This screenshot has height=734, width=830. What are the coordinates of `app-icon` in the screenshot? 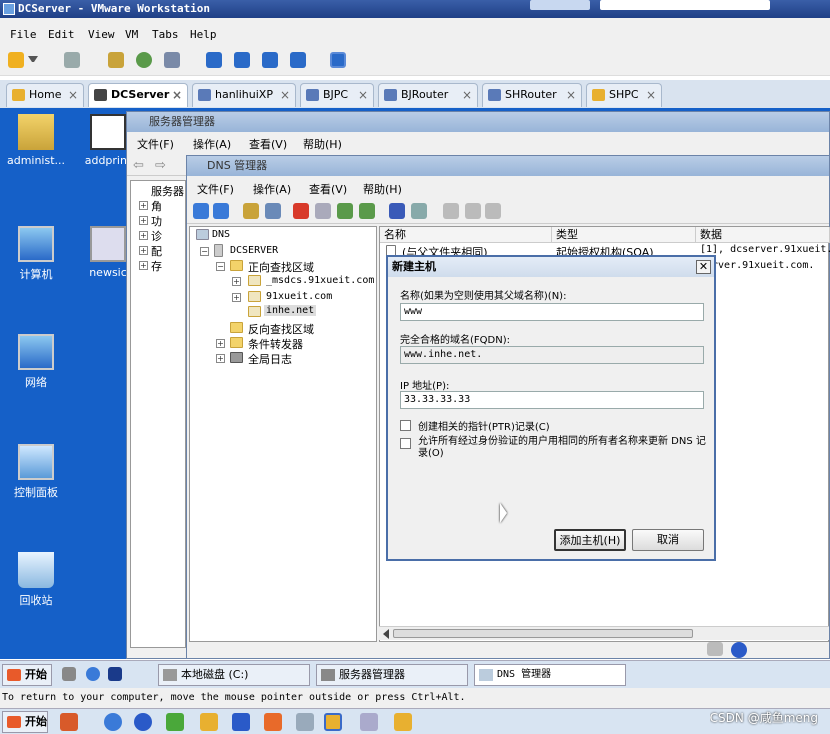 It's located at (69, 722).